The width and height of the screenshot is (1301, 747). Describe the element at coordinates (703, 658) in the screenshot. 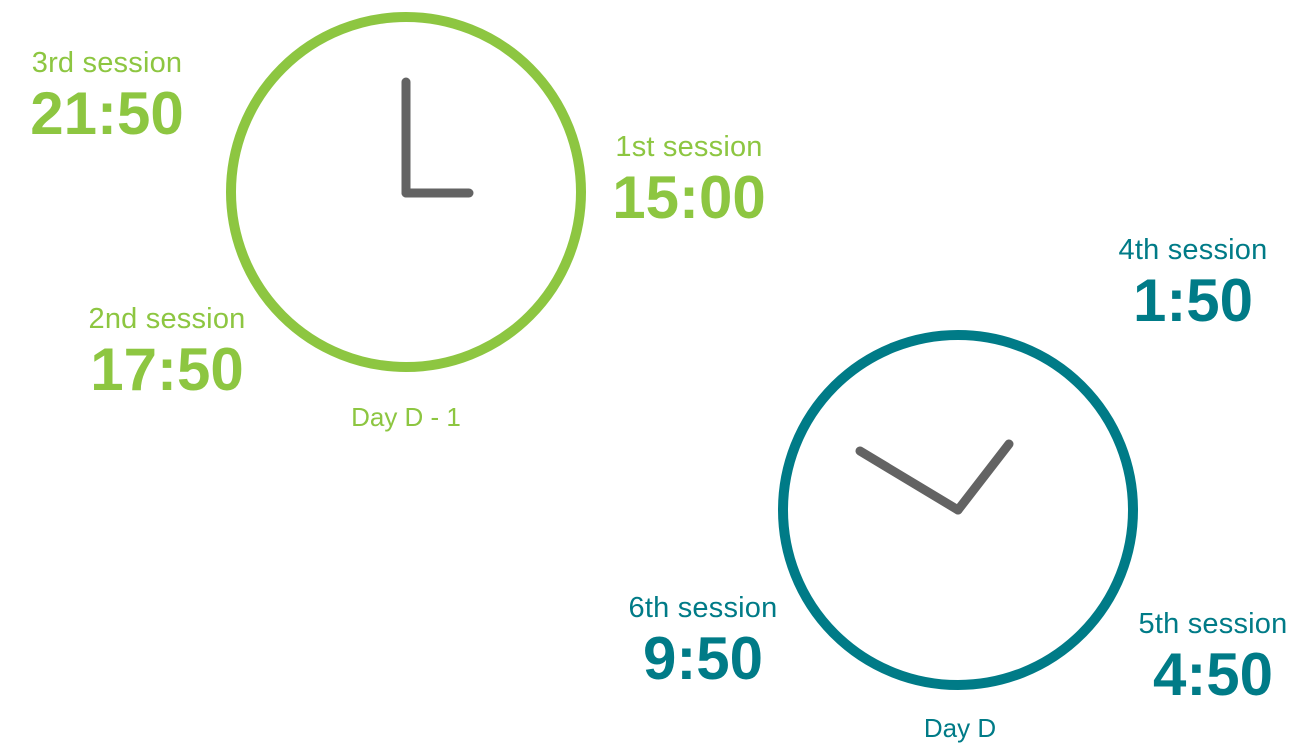

I see `session-time: 9:50` at that location.